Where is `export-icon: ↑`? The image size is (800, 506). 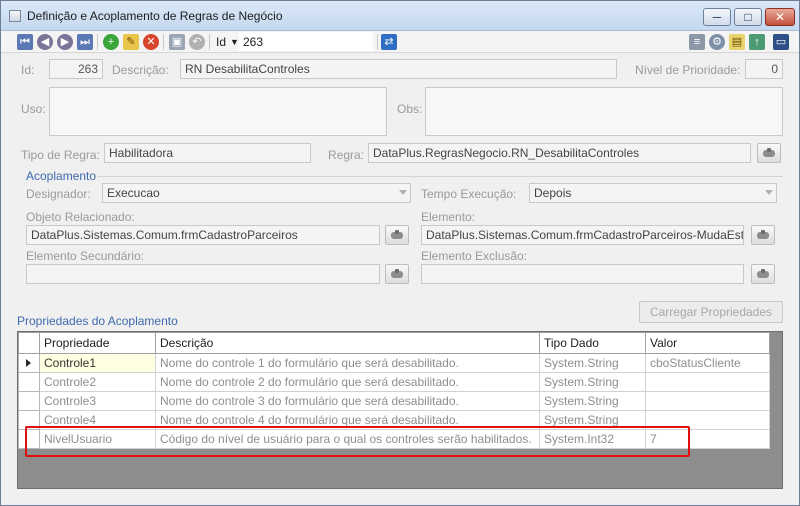
export-icon: ↑ is located at coordinates (757, 42).